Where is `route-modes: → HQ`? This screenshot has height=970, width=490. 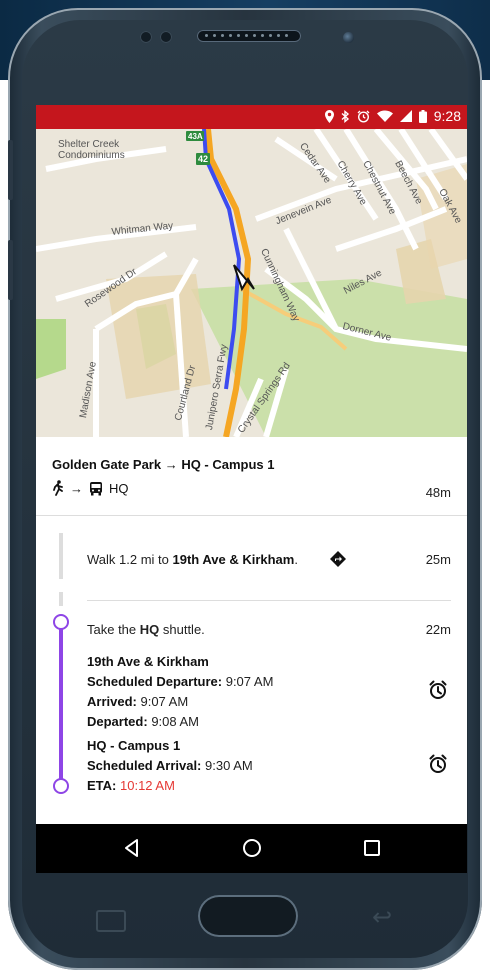 route-modes: → HQ is located at coordinates (90, 488).